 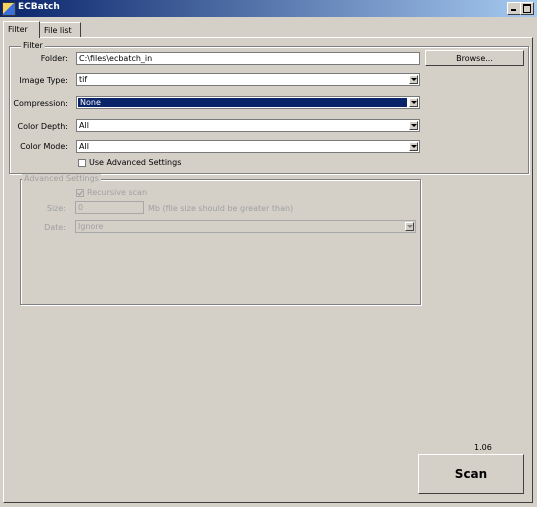 I want to click on compression-select: None, so click(x=248, y=102).